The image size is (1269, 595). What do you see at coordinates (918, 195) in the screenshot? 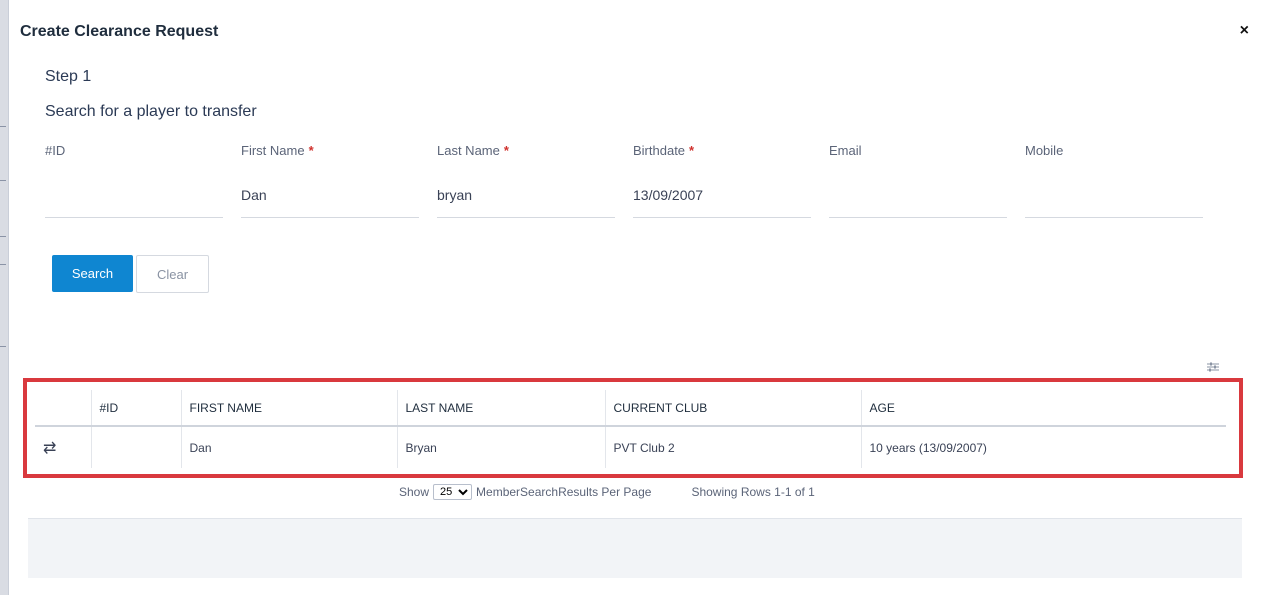
I see `email-input` at bounding box center [918, 195].